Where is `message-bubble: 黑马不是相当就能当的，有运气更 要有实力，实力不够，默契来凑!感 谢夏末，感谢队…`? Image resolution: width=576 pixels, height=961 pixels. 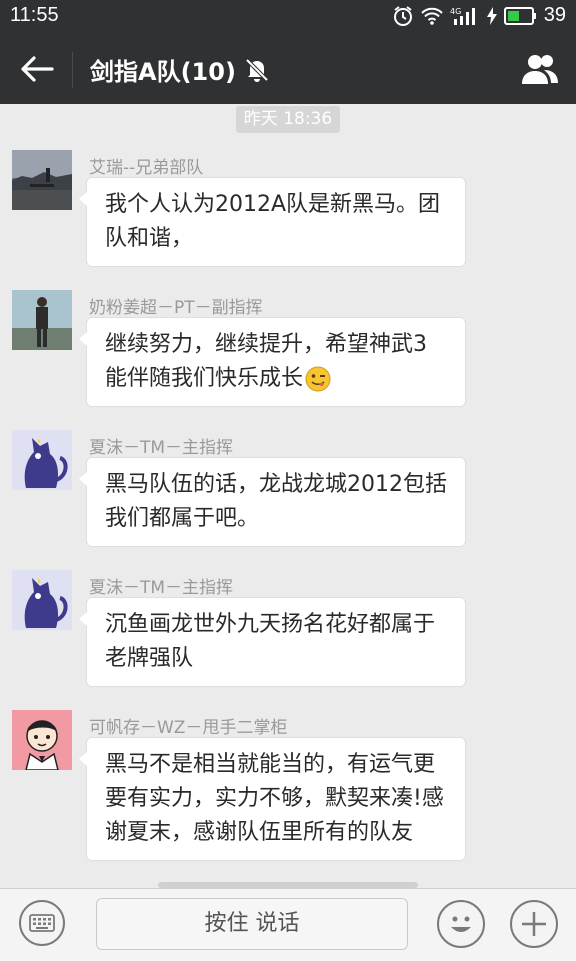
message-bubble: 黑马不是相当就能当的，有运气更 要有实力，实力不够，默契来凑!感 谢夏末，感谢队… is located at coordinates (272, 799).